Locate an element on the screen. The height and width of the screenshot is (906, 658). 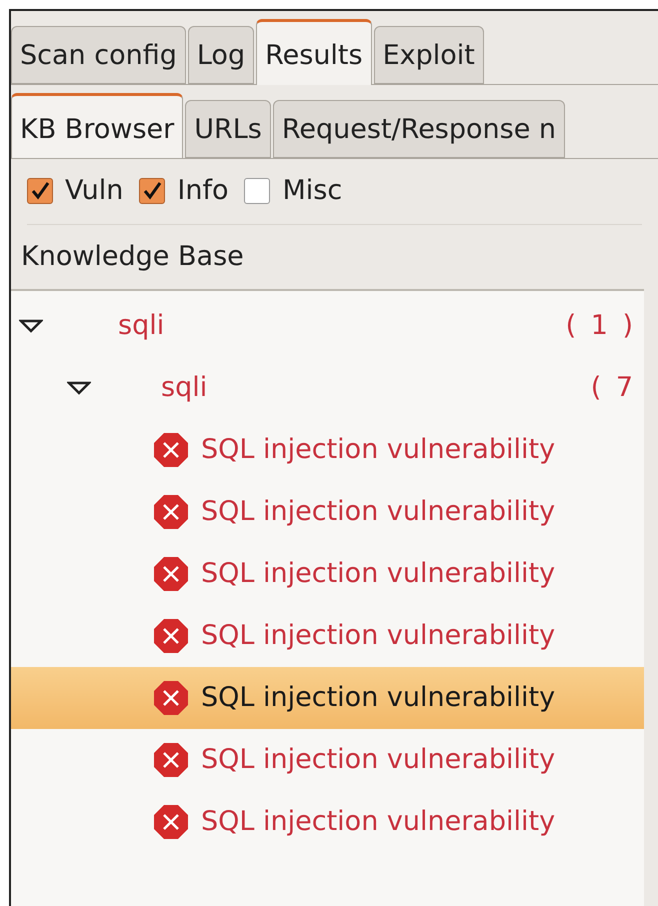
tab: Log is located at coordinates (221, 55).